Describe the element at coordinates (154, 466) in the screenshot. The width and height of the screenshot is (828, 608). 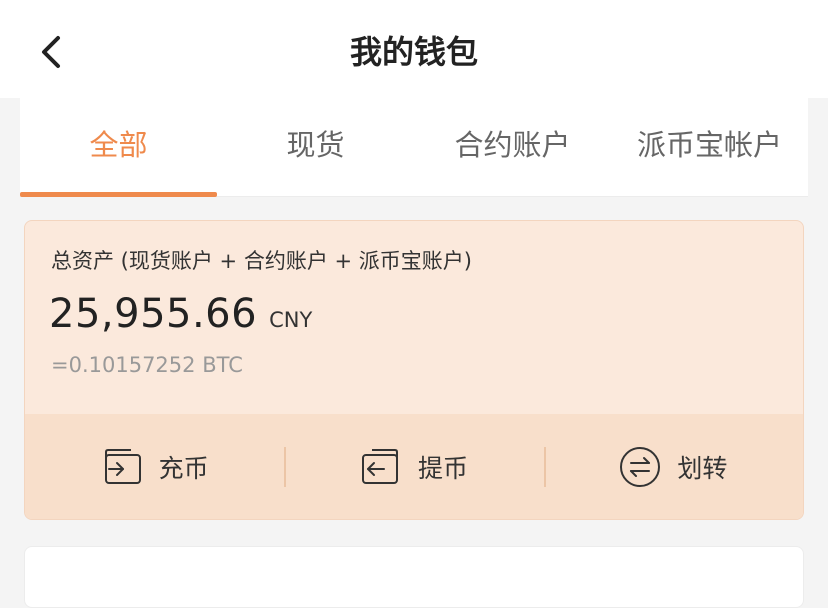
I see `deposit-button: 充币` at that location.